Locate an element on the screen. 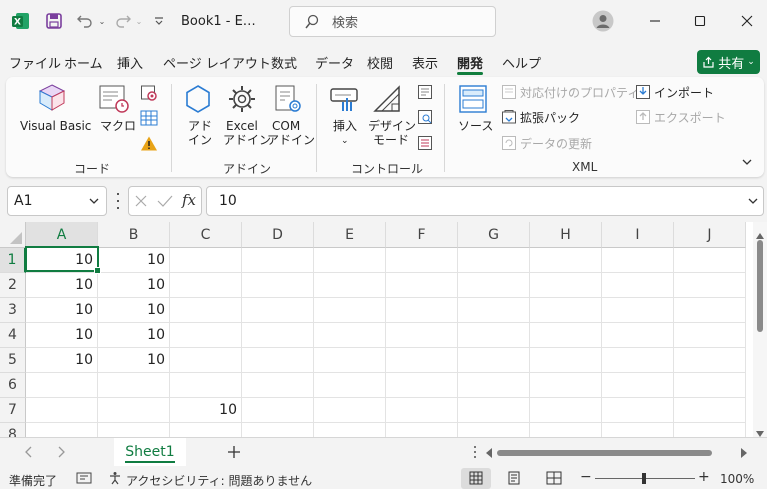  redo-icon is located at coordinates (123, 21).